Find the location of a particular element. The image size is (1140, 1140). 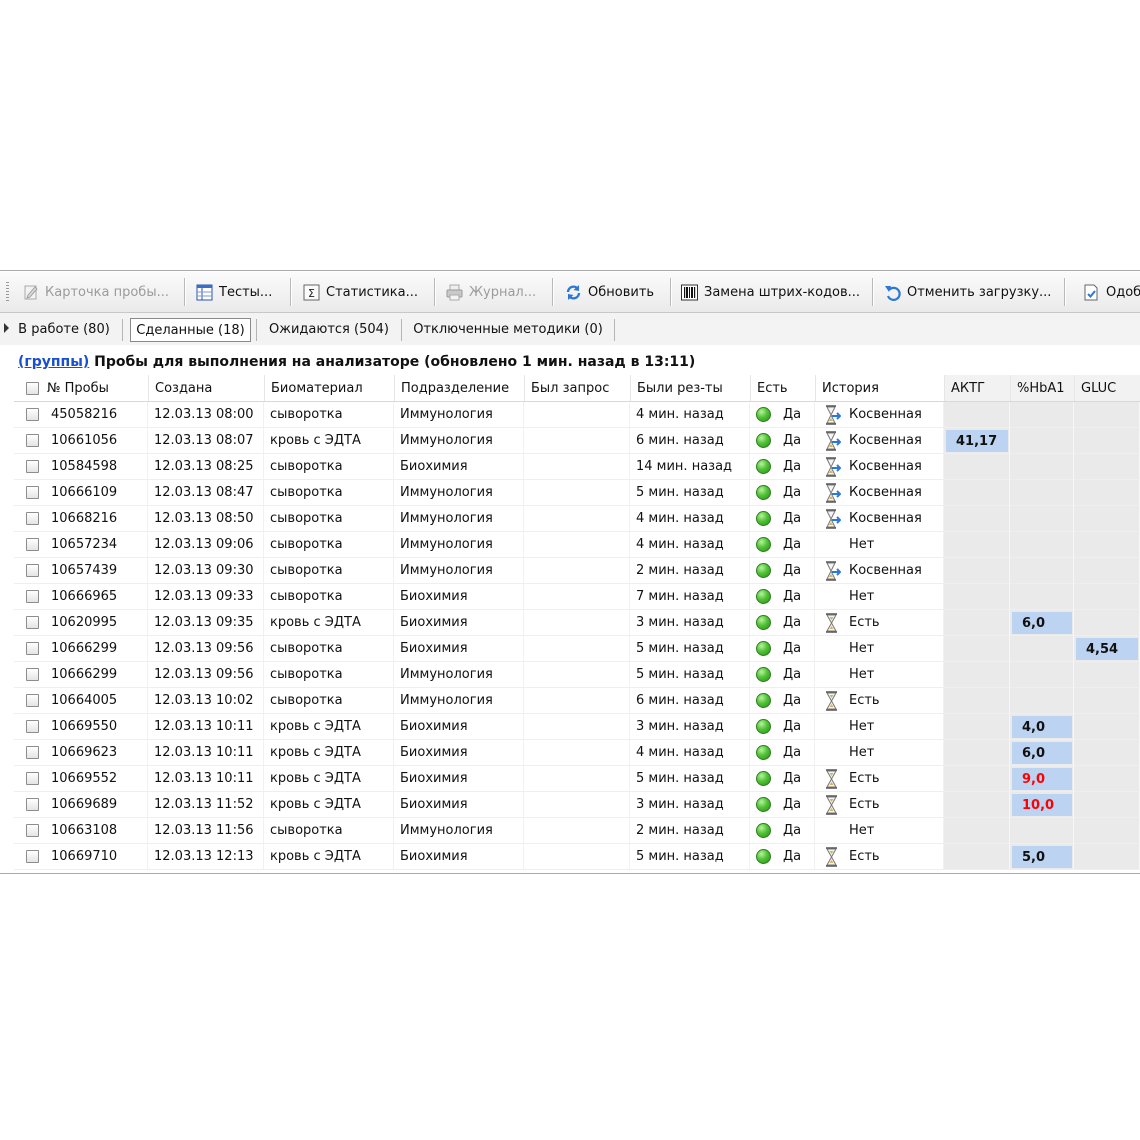

column-header-gluc: GLUC is located at coordinates (1107, 388).